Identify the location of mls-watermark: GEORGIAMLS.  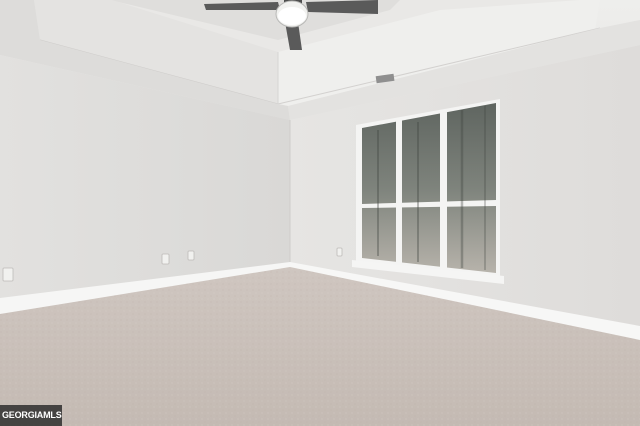
(31, 415).